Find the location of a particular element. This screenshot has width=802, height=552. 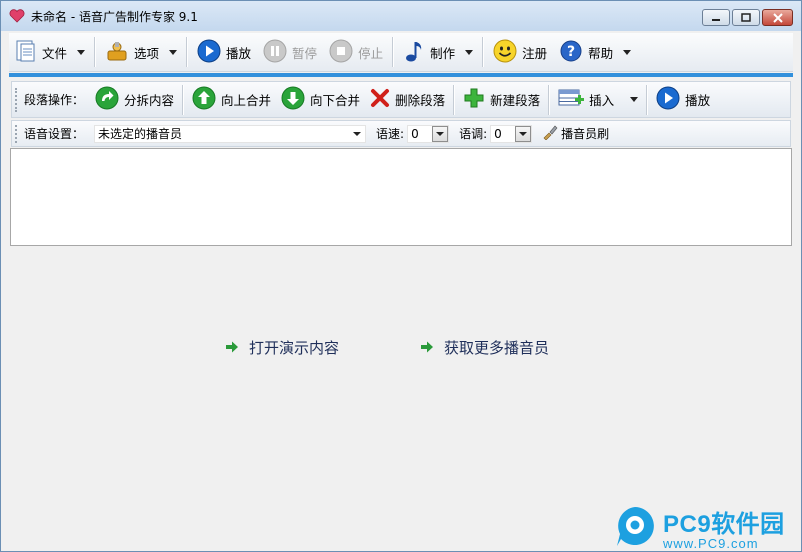

voice-settings-bar: 语音设置： 未选定的播音员 语速: 0 语调: 0 播音员刷 is located at coordinates (401, 133).